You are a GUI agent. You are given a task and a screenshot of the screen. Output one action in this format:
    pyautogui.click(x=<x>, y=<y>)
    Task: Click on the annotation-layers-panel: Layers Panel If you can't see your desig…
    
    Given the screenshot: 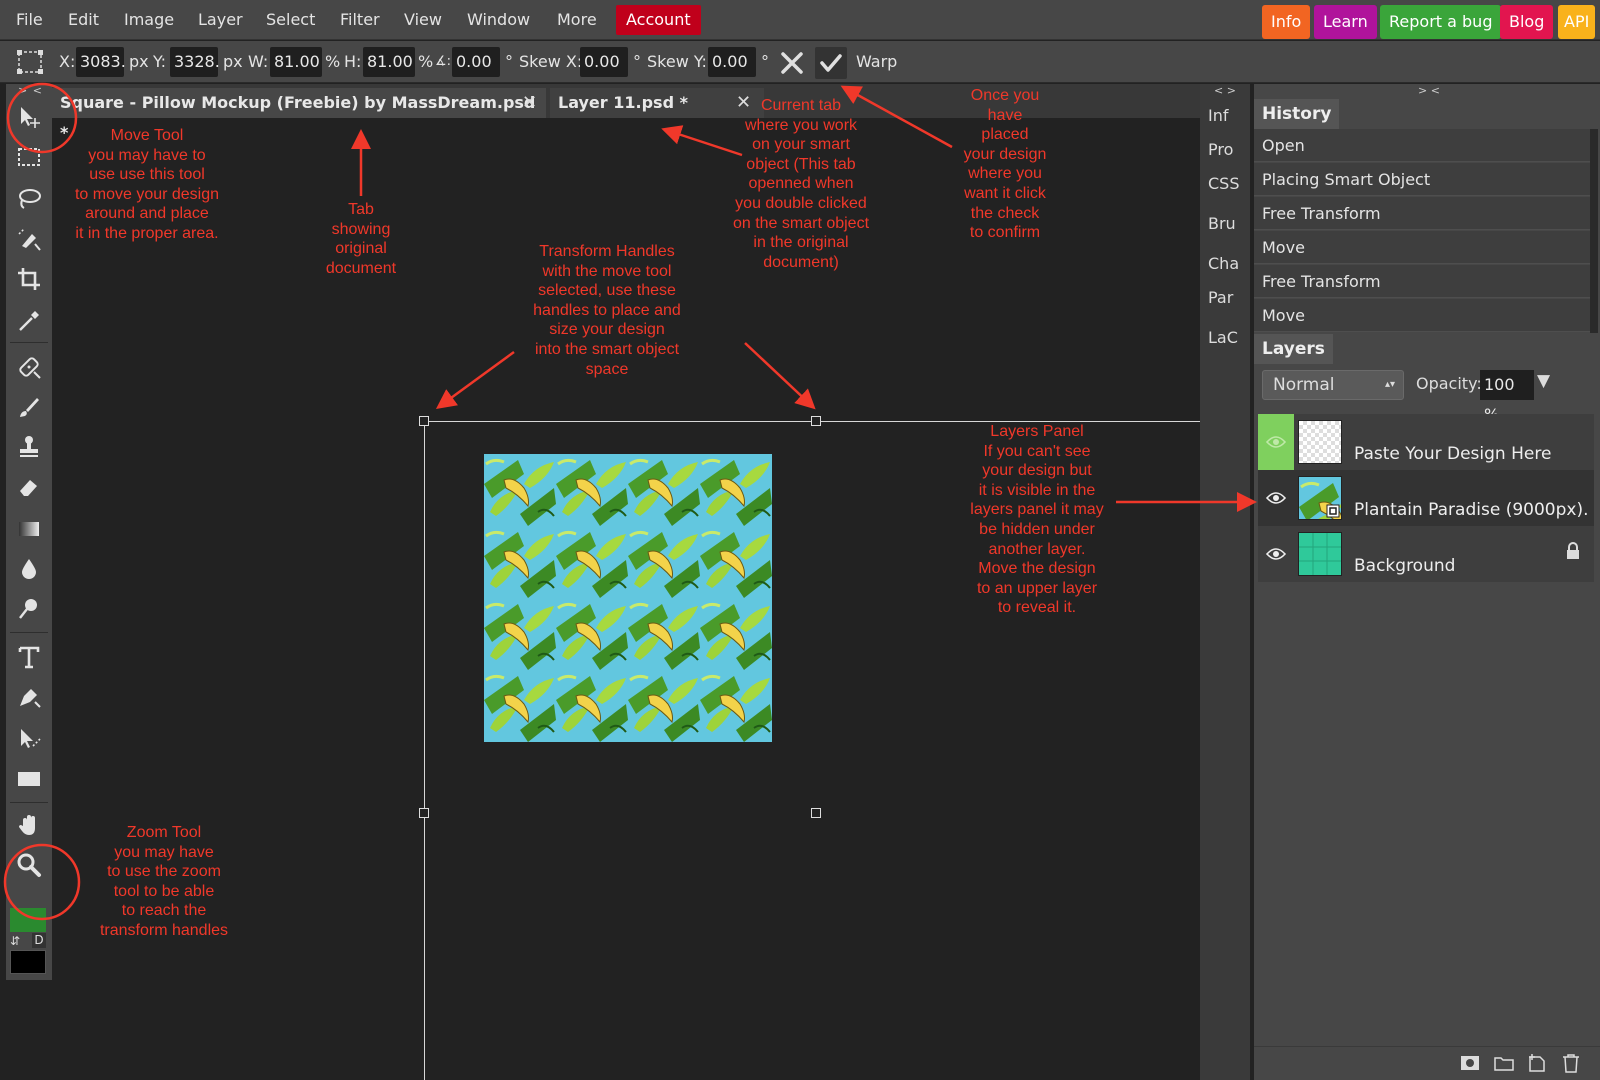 What is the action you would take?
    pyautogui.click(x=1037, y=520)
    